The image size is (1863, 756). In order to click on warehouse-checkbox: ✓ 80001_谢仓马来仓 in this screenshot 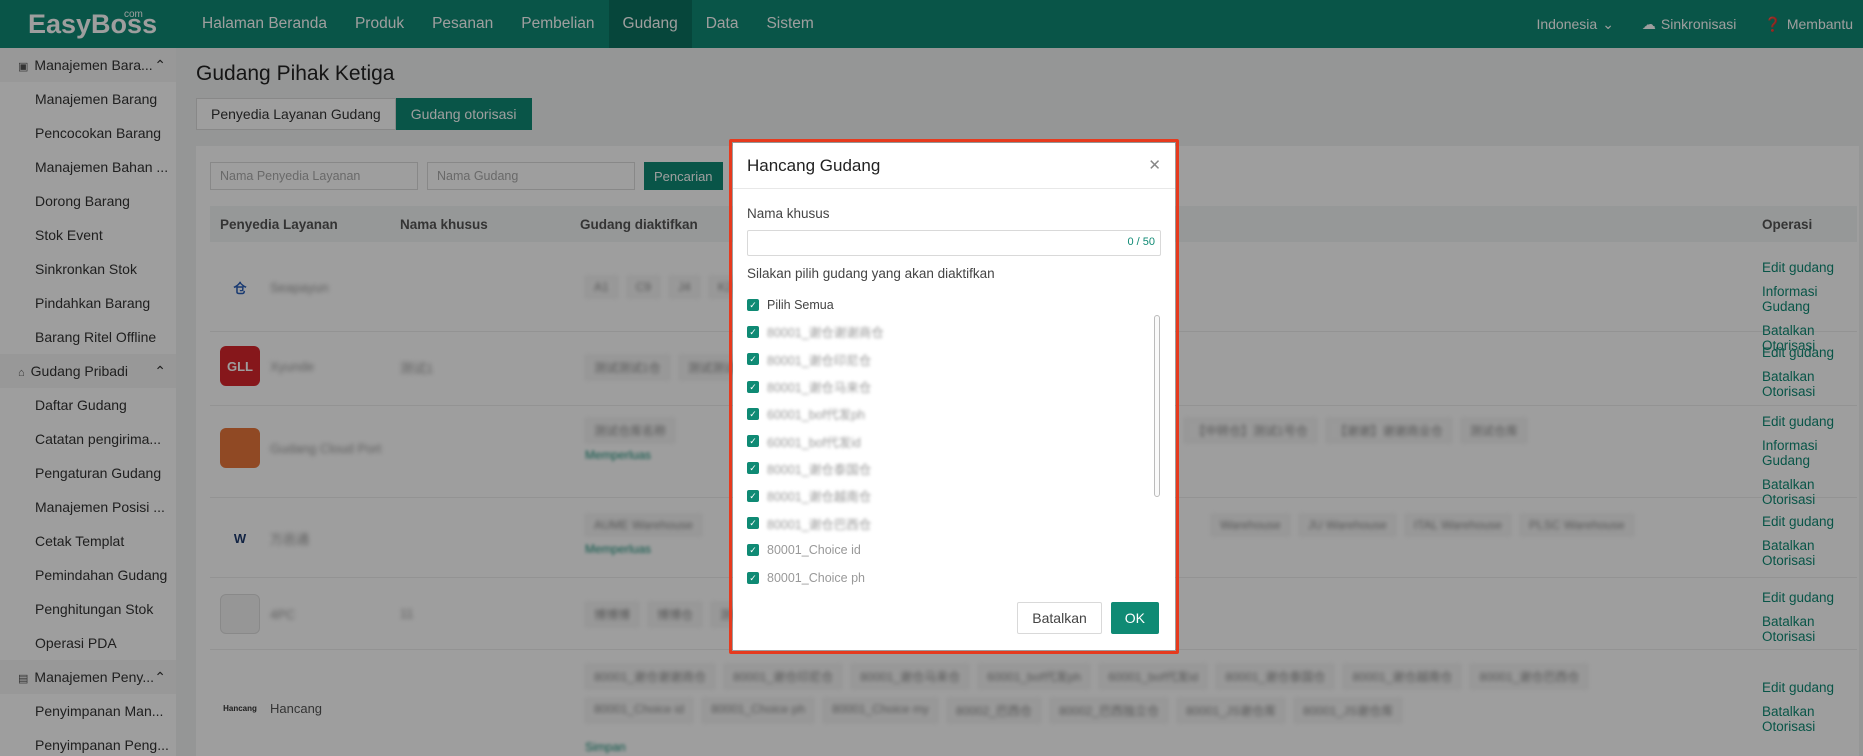, I will do `click(954, 386)`.